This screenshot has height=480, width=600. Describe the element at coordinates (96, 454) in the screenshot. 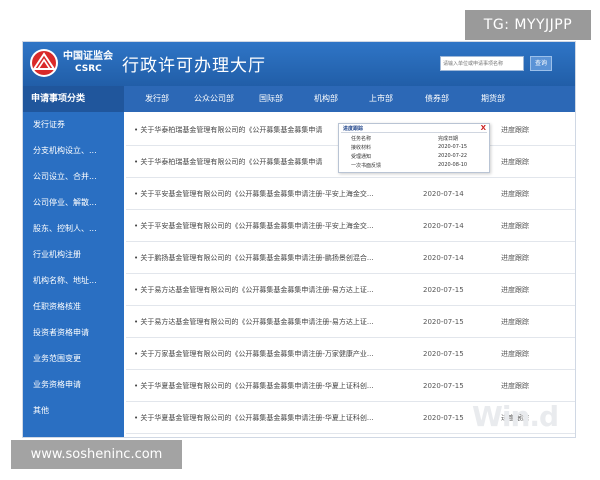

I see `site-tag: www.sosheninc.com` at that location.